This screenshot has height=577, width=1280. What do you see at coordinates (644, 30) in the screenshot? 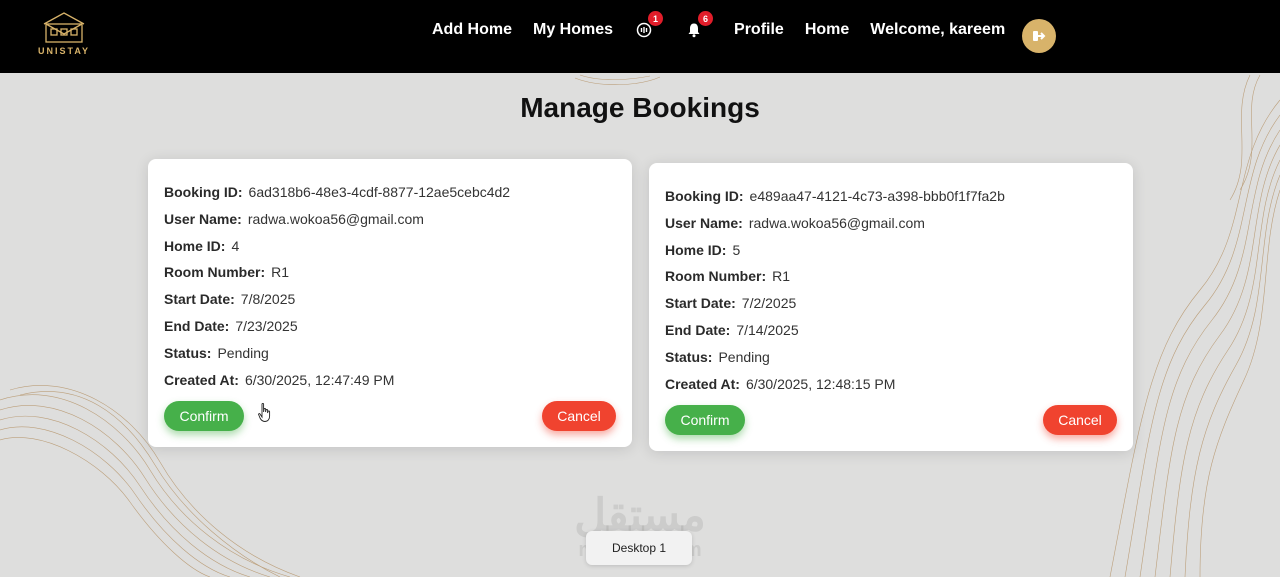
I see `chat-icon` at bounding box center [644, 30].